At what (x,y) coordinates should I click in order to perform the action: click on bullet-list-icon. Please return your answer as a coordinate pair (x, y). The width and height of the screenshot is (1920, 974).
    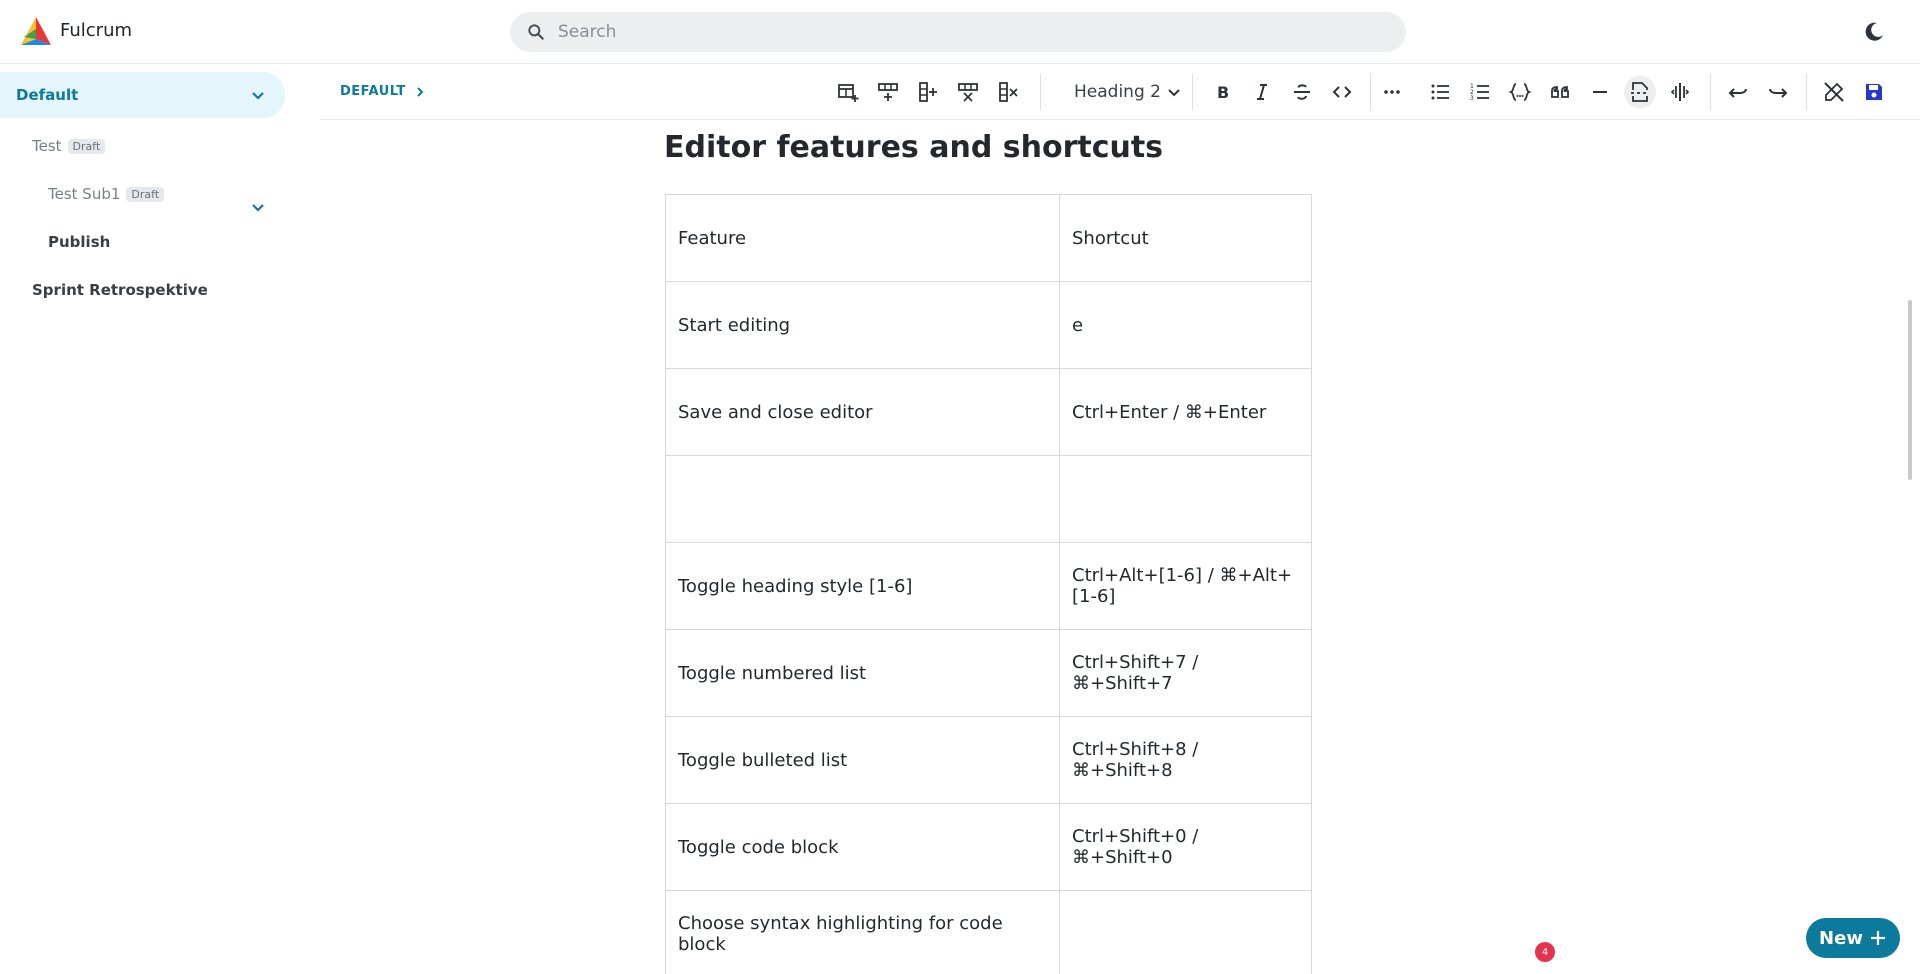
    Looking at the image, I should click on (1440, 92).